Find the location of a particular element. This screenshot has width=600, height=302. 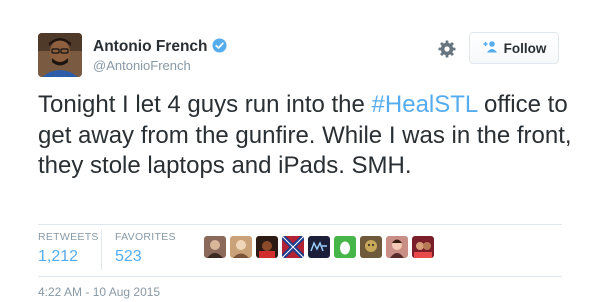

flag-avatar-icon is located at coordinates (293, 247).